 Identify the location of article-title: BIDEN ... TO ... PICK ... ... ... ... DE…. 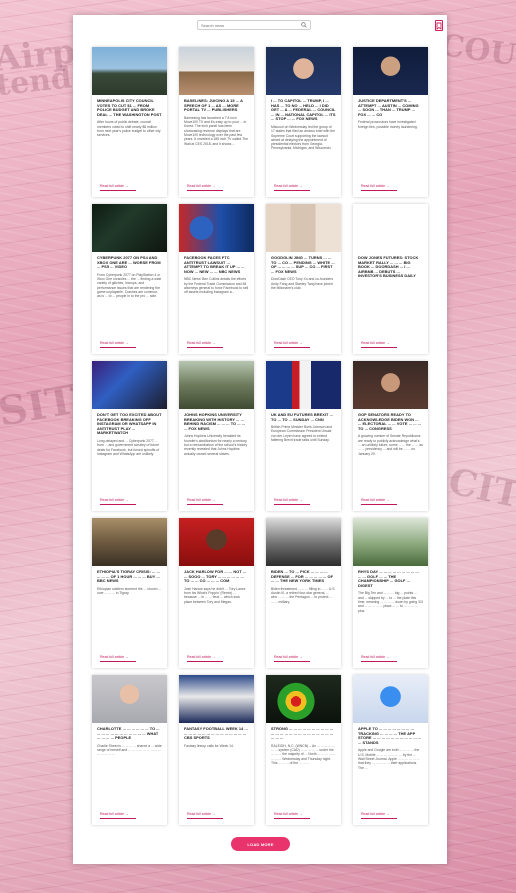
(303, 575).